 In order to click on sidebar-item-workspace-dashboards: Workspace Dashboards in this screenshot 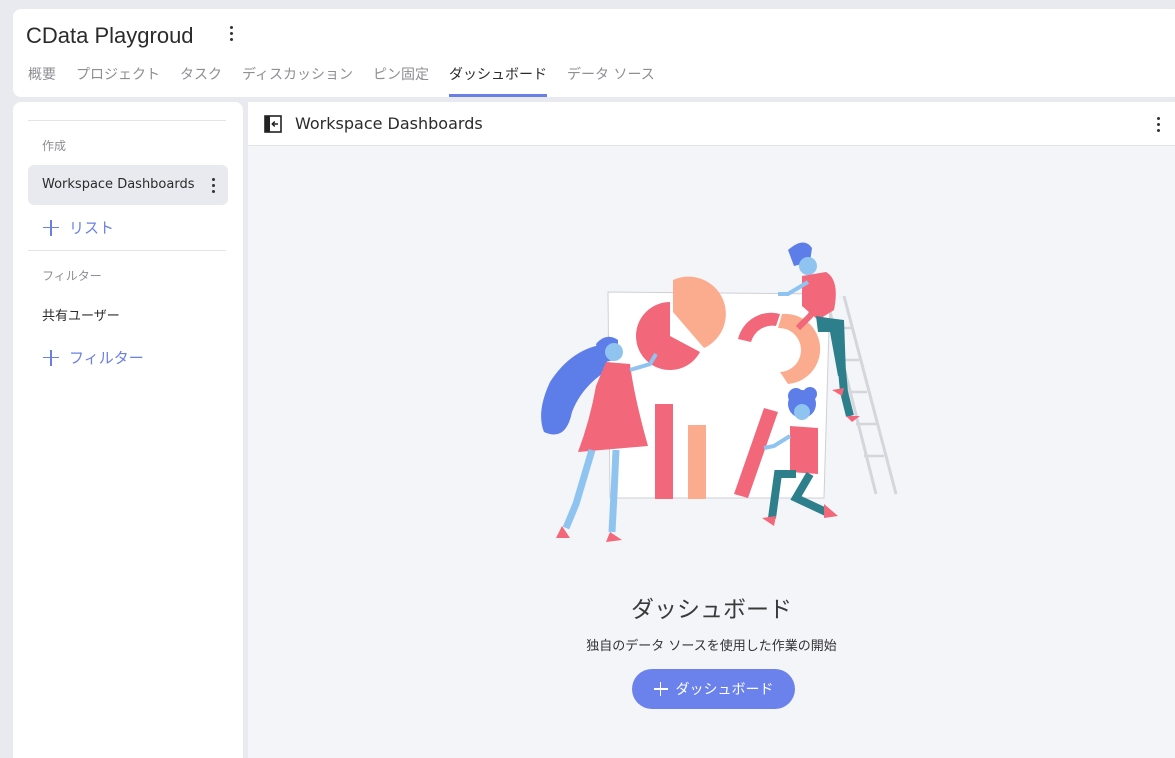, I will do `click(128, 185)`.